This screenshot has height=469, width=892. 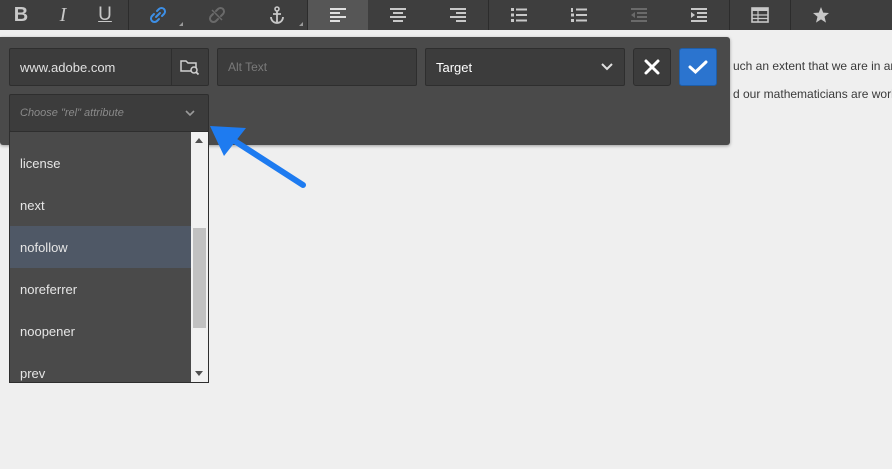 I want to click on underline-button: U, so click(x=105, y=15).